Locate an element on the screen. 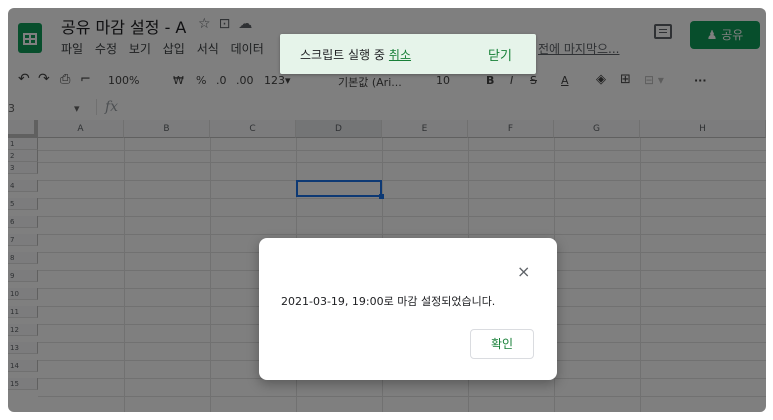 This screenshot has width=773, height=420. toast-message: 스크립트 실행 중 취소 is located at coordinates (355, 54).